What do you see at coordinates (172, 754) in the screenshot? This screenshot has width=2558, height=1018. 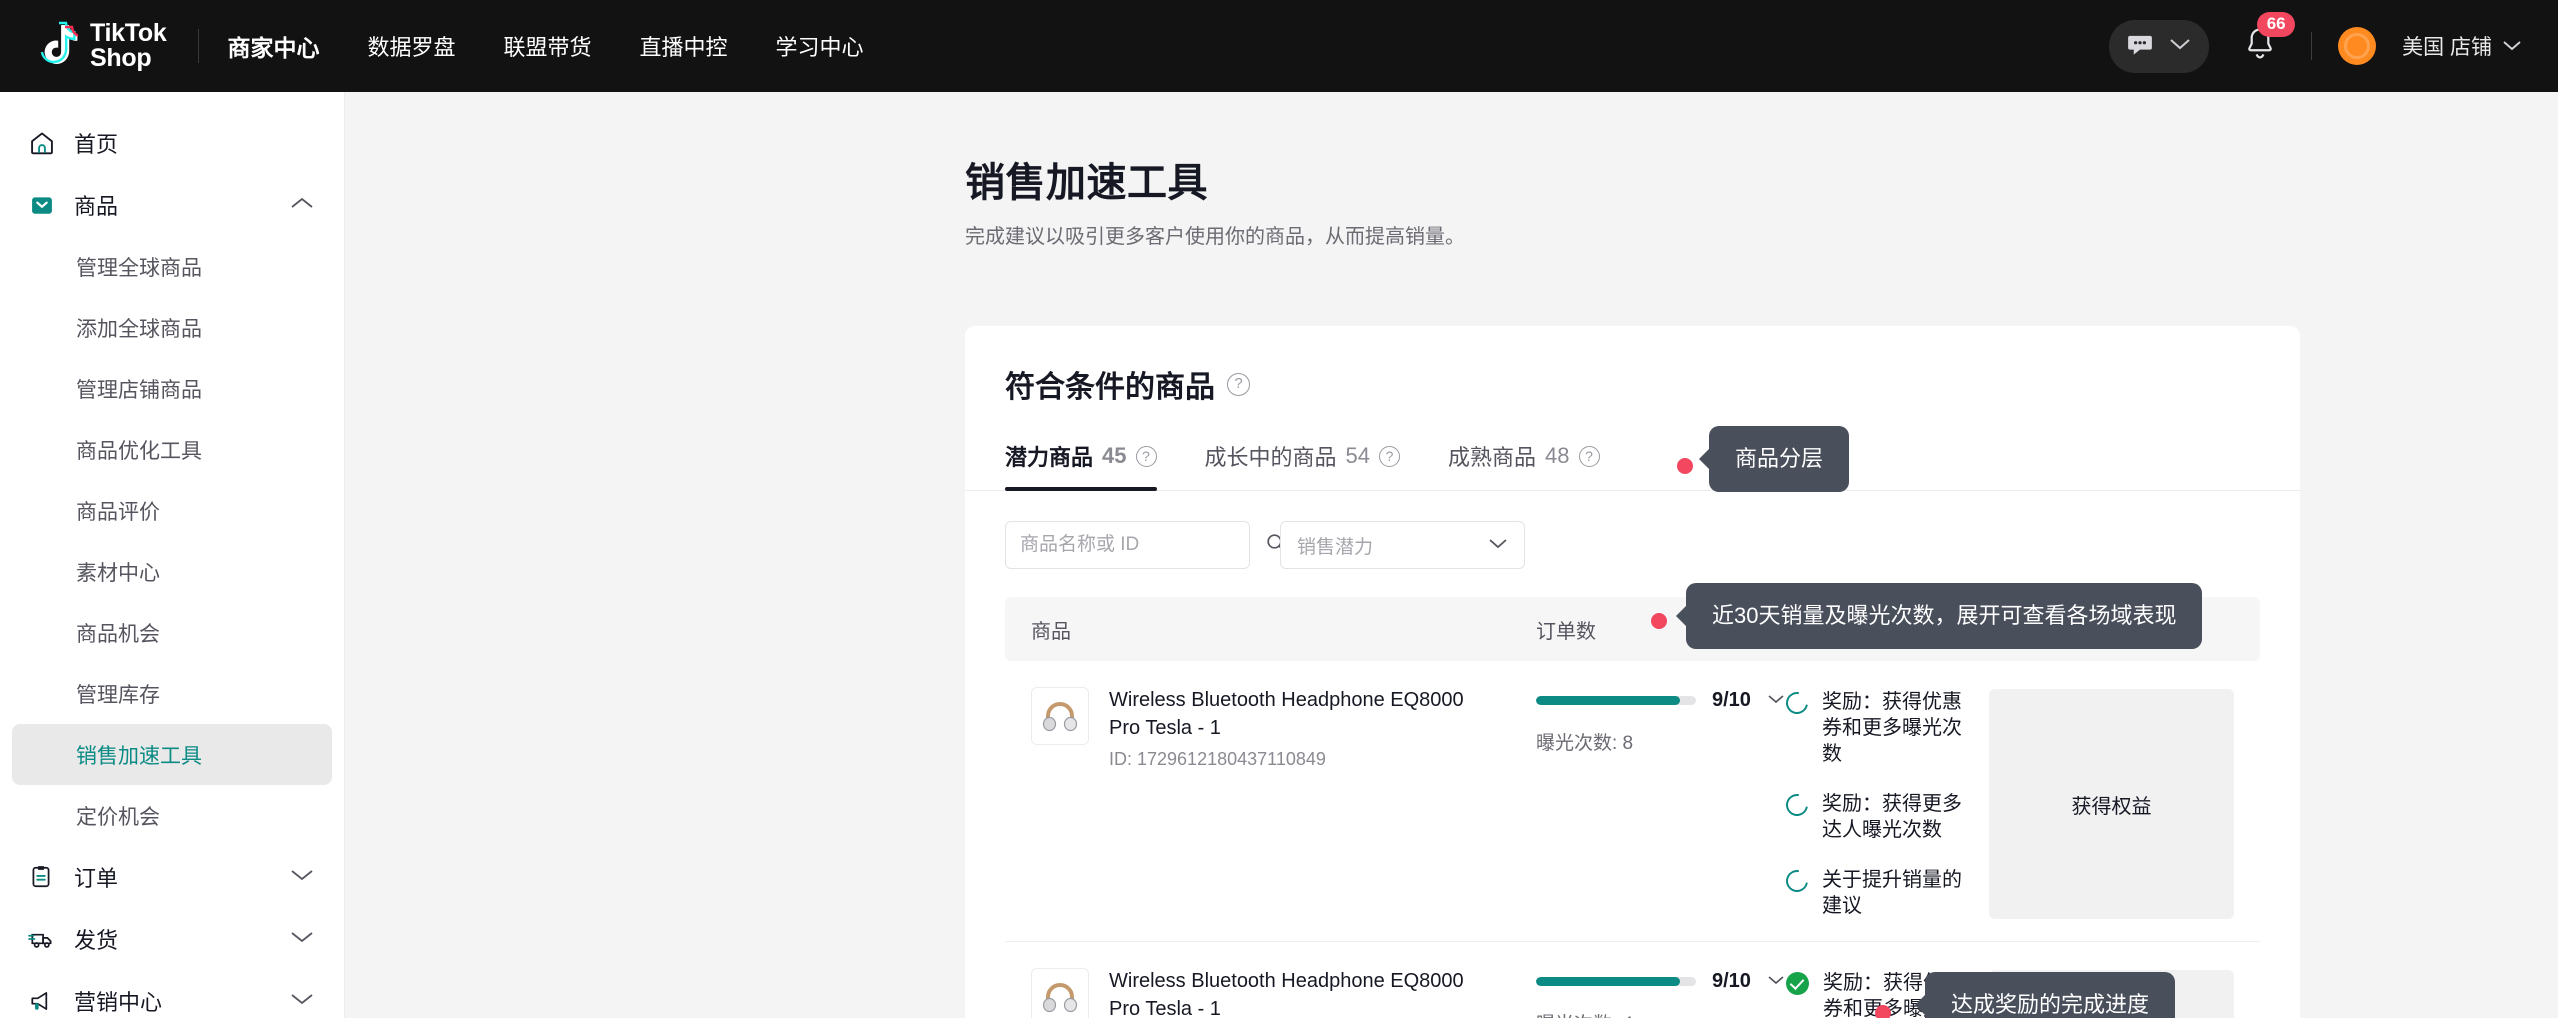 I see `sidebar-item-sales-accelerator: 销售加速工具` at bounding box center [172, 754].